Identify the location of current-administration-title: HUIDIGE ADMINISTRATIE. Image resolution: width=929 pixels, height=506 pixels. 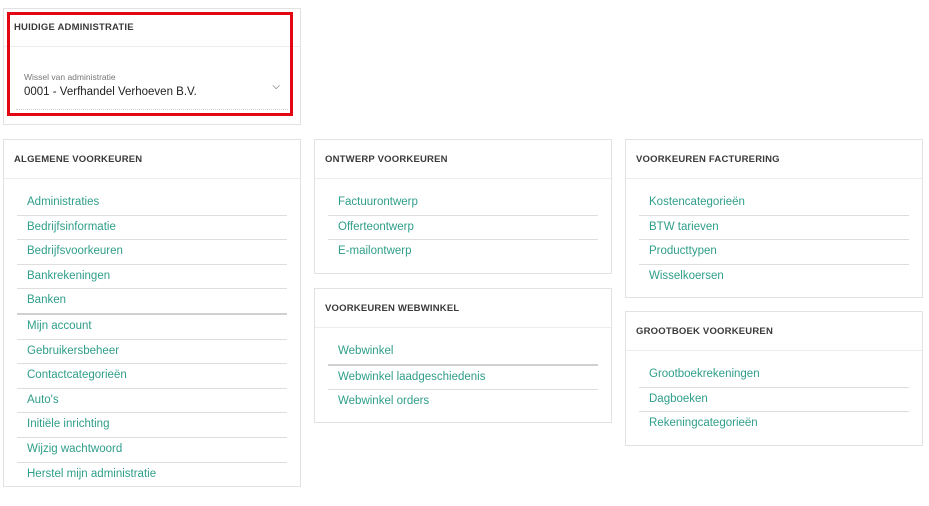
(152, 28).